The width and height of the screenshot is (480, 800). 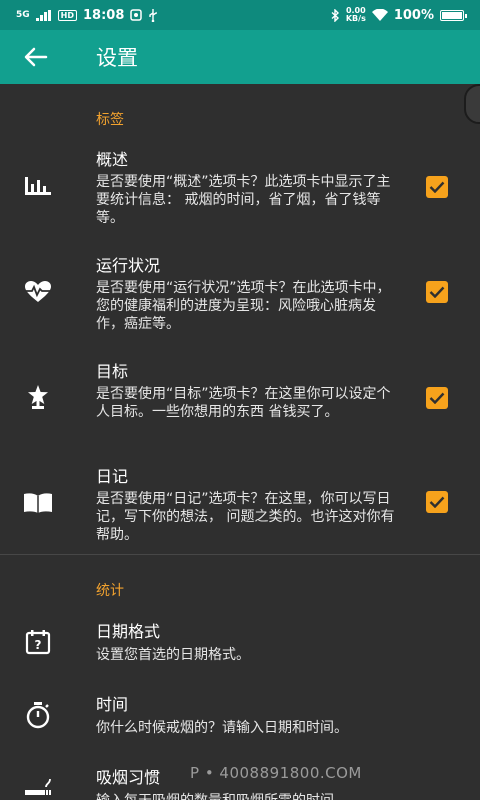 I want to click on bar-chart-icon, so click(x=38, y=186).